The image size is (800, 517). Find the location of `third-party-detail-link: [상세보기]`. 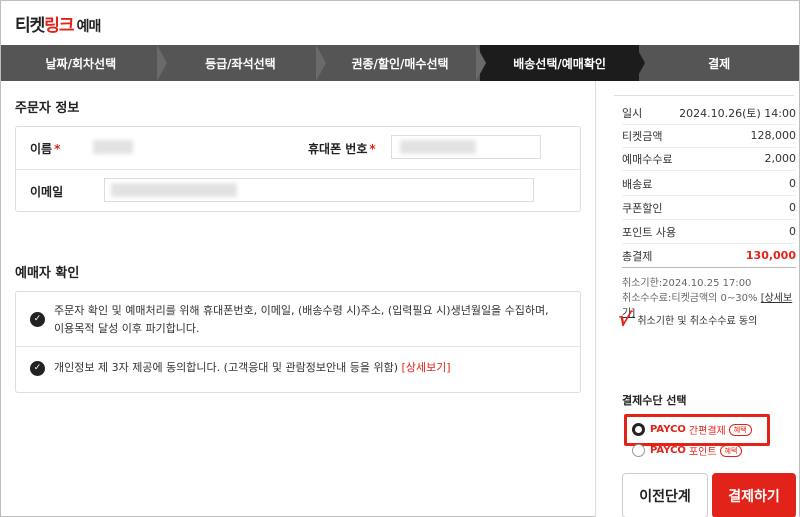

third-party-detail-link: [상세보기] is located at coordinates (426, 367).